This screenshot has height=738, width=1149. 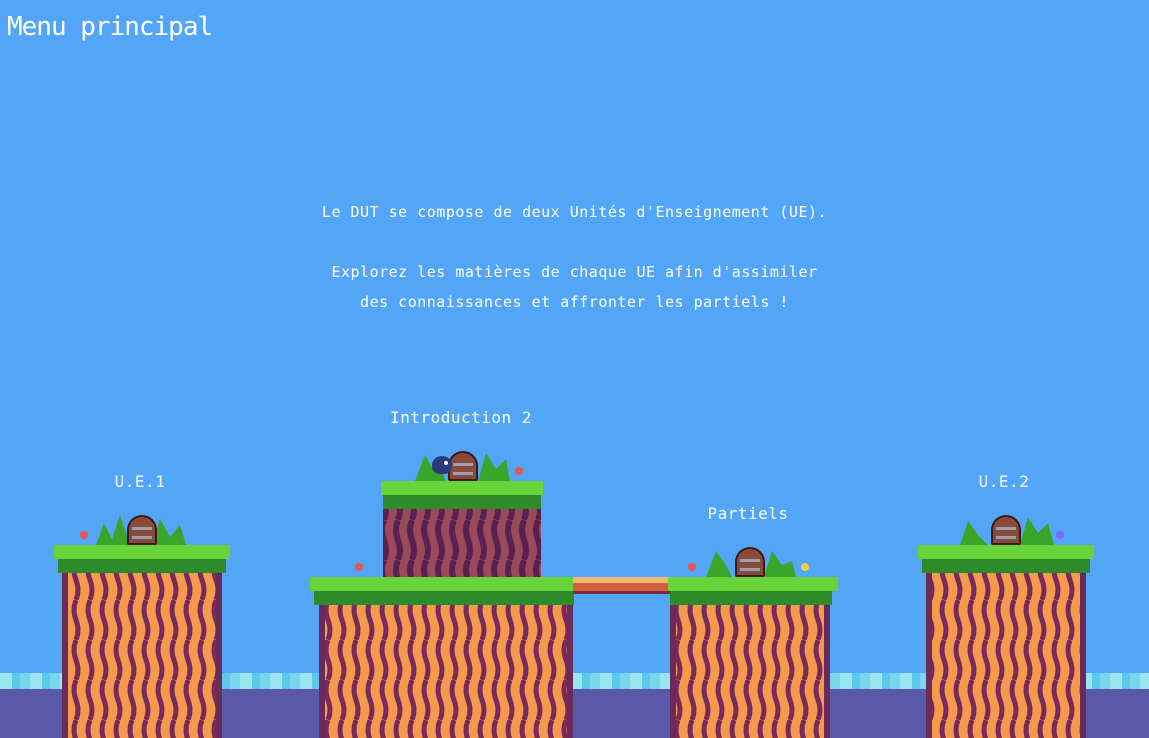 What do you see at coordinates (750, 562) in the screenshot?
I see `door-partiels` at bounding box center [750, 562].